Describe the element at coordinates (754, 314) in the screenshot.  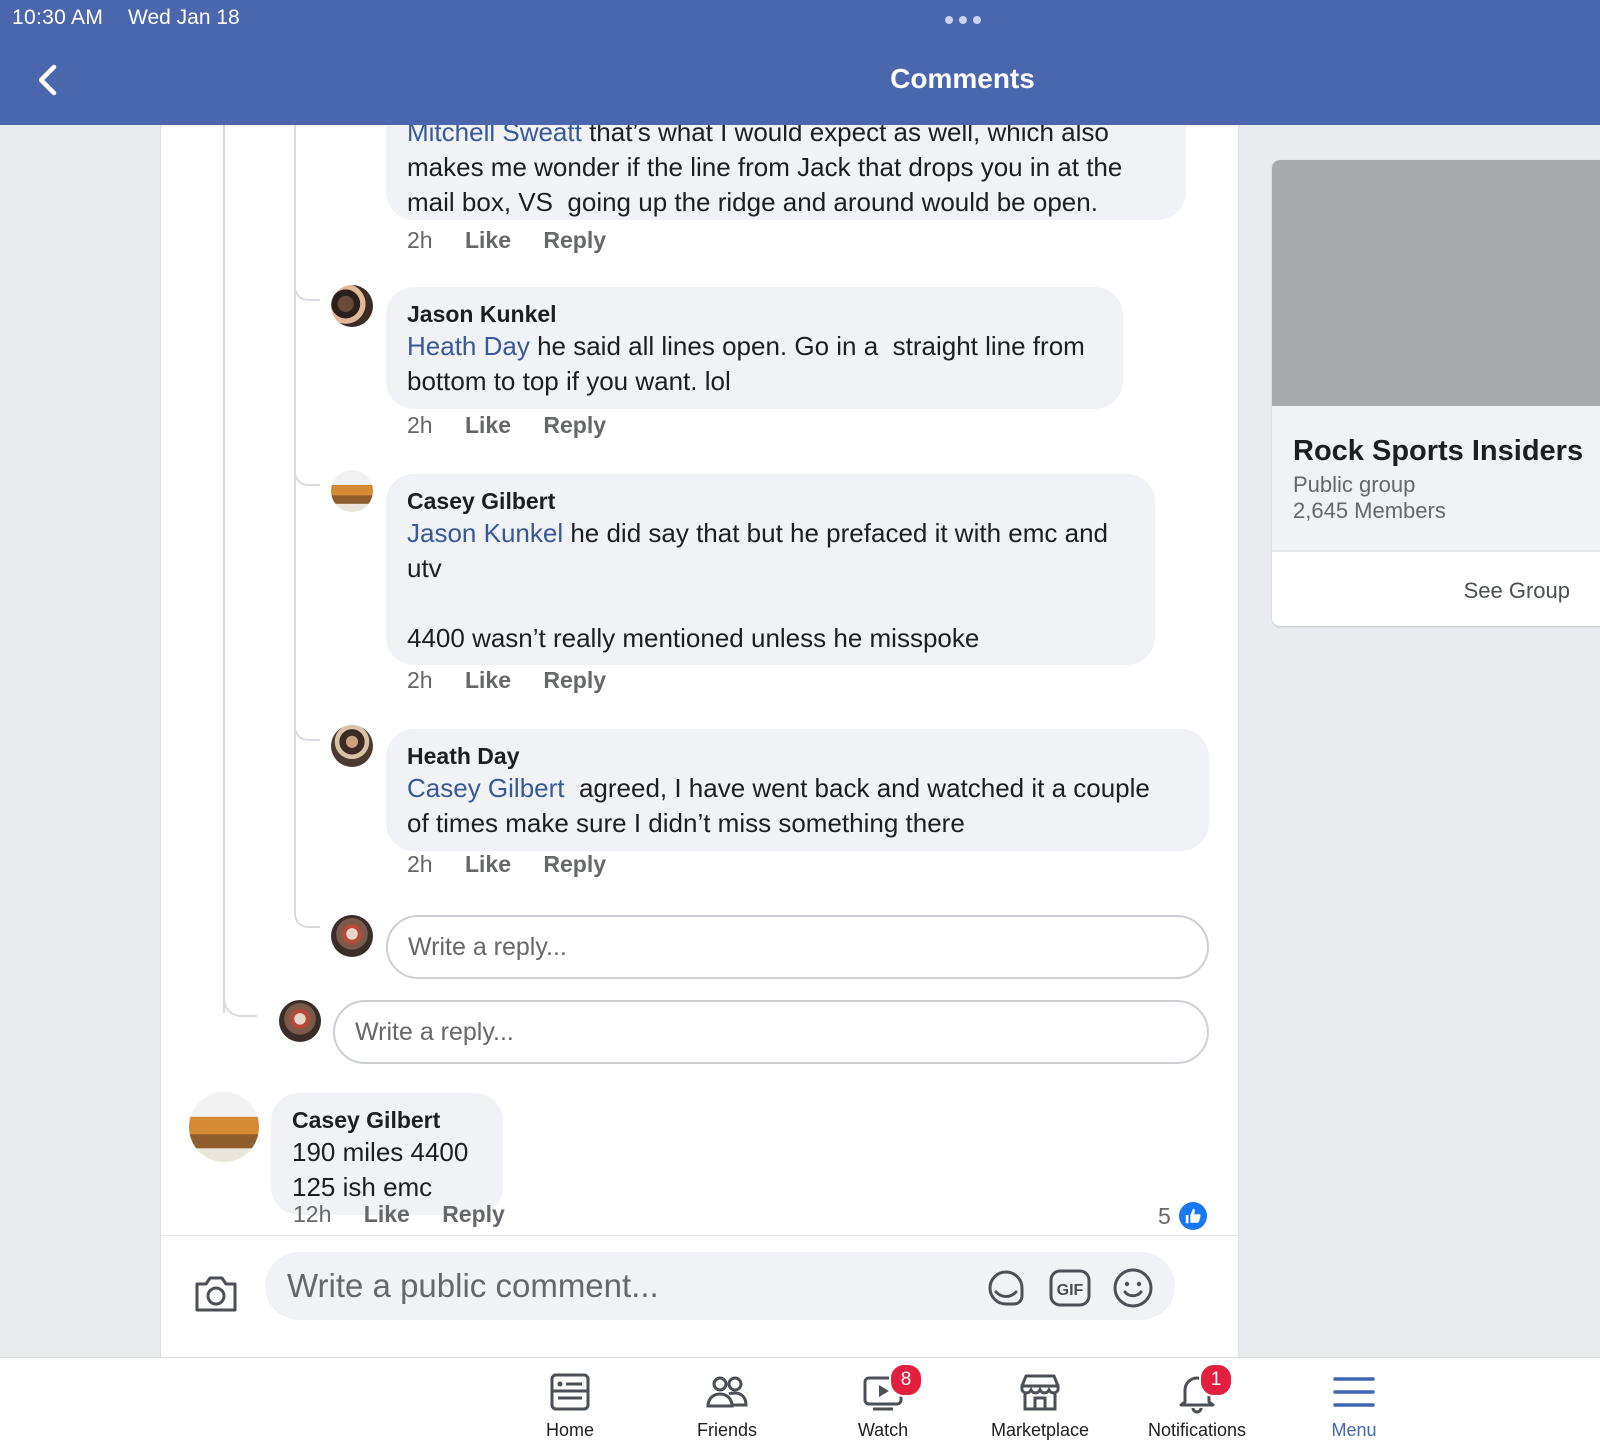
I see `comment-author: Jason Kunkel` at that location.